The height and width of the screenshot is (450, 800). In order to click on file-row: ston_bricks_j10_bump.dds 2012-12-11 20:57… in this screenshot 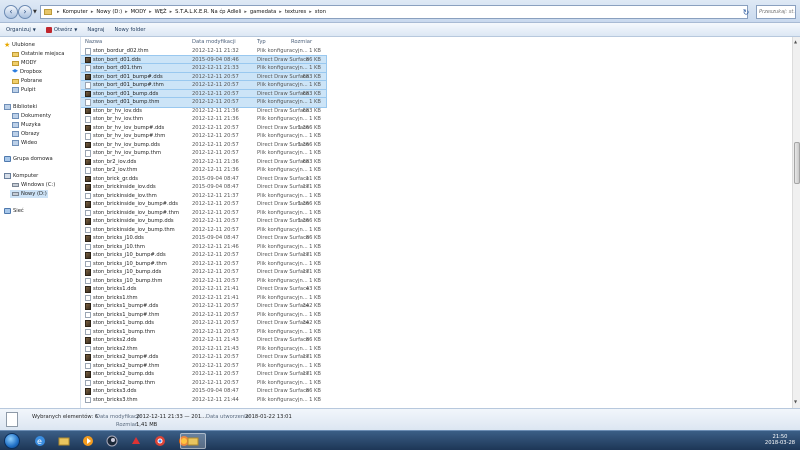, I will do `click(203, 272)`.